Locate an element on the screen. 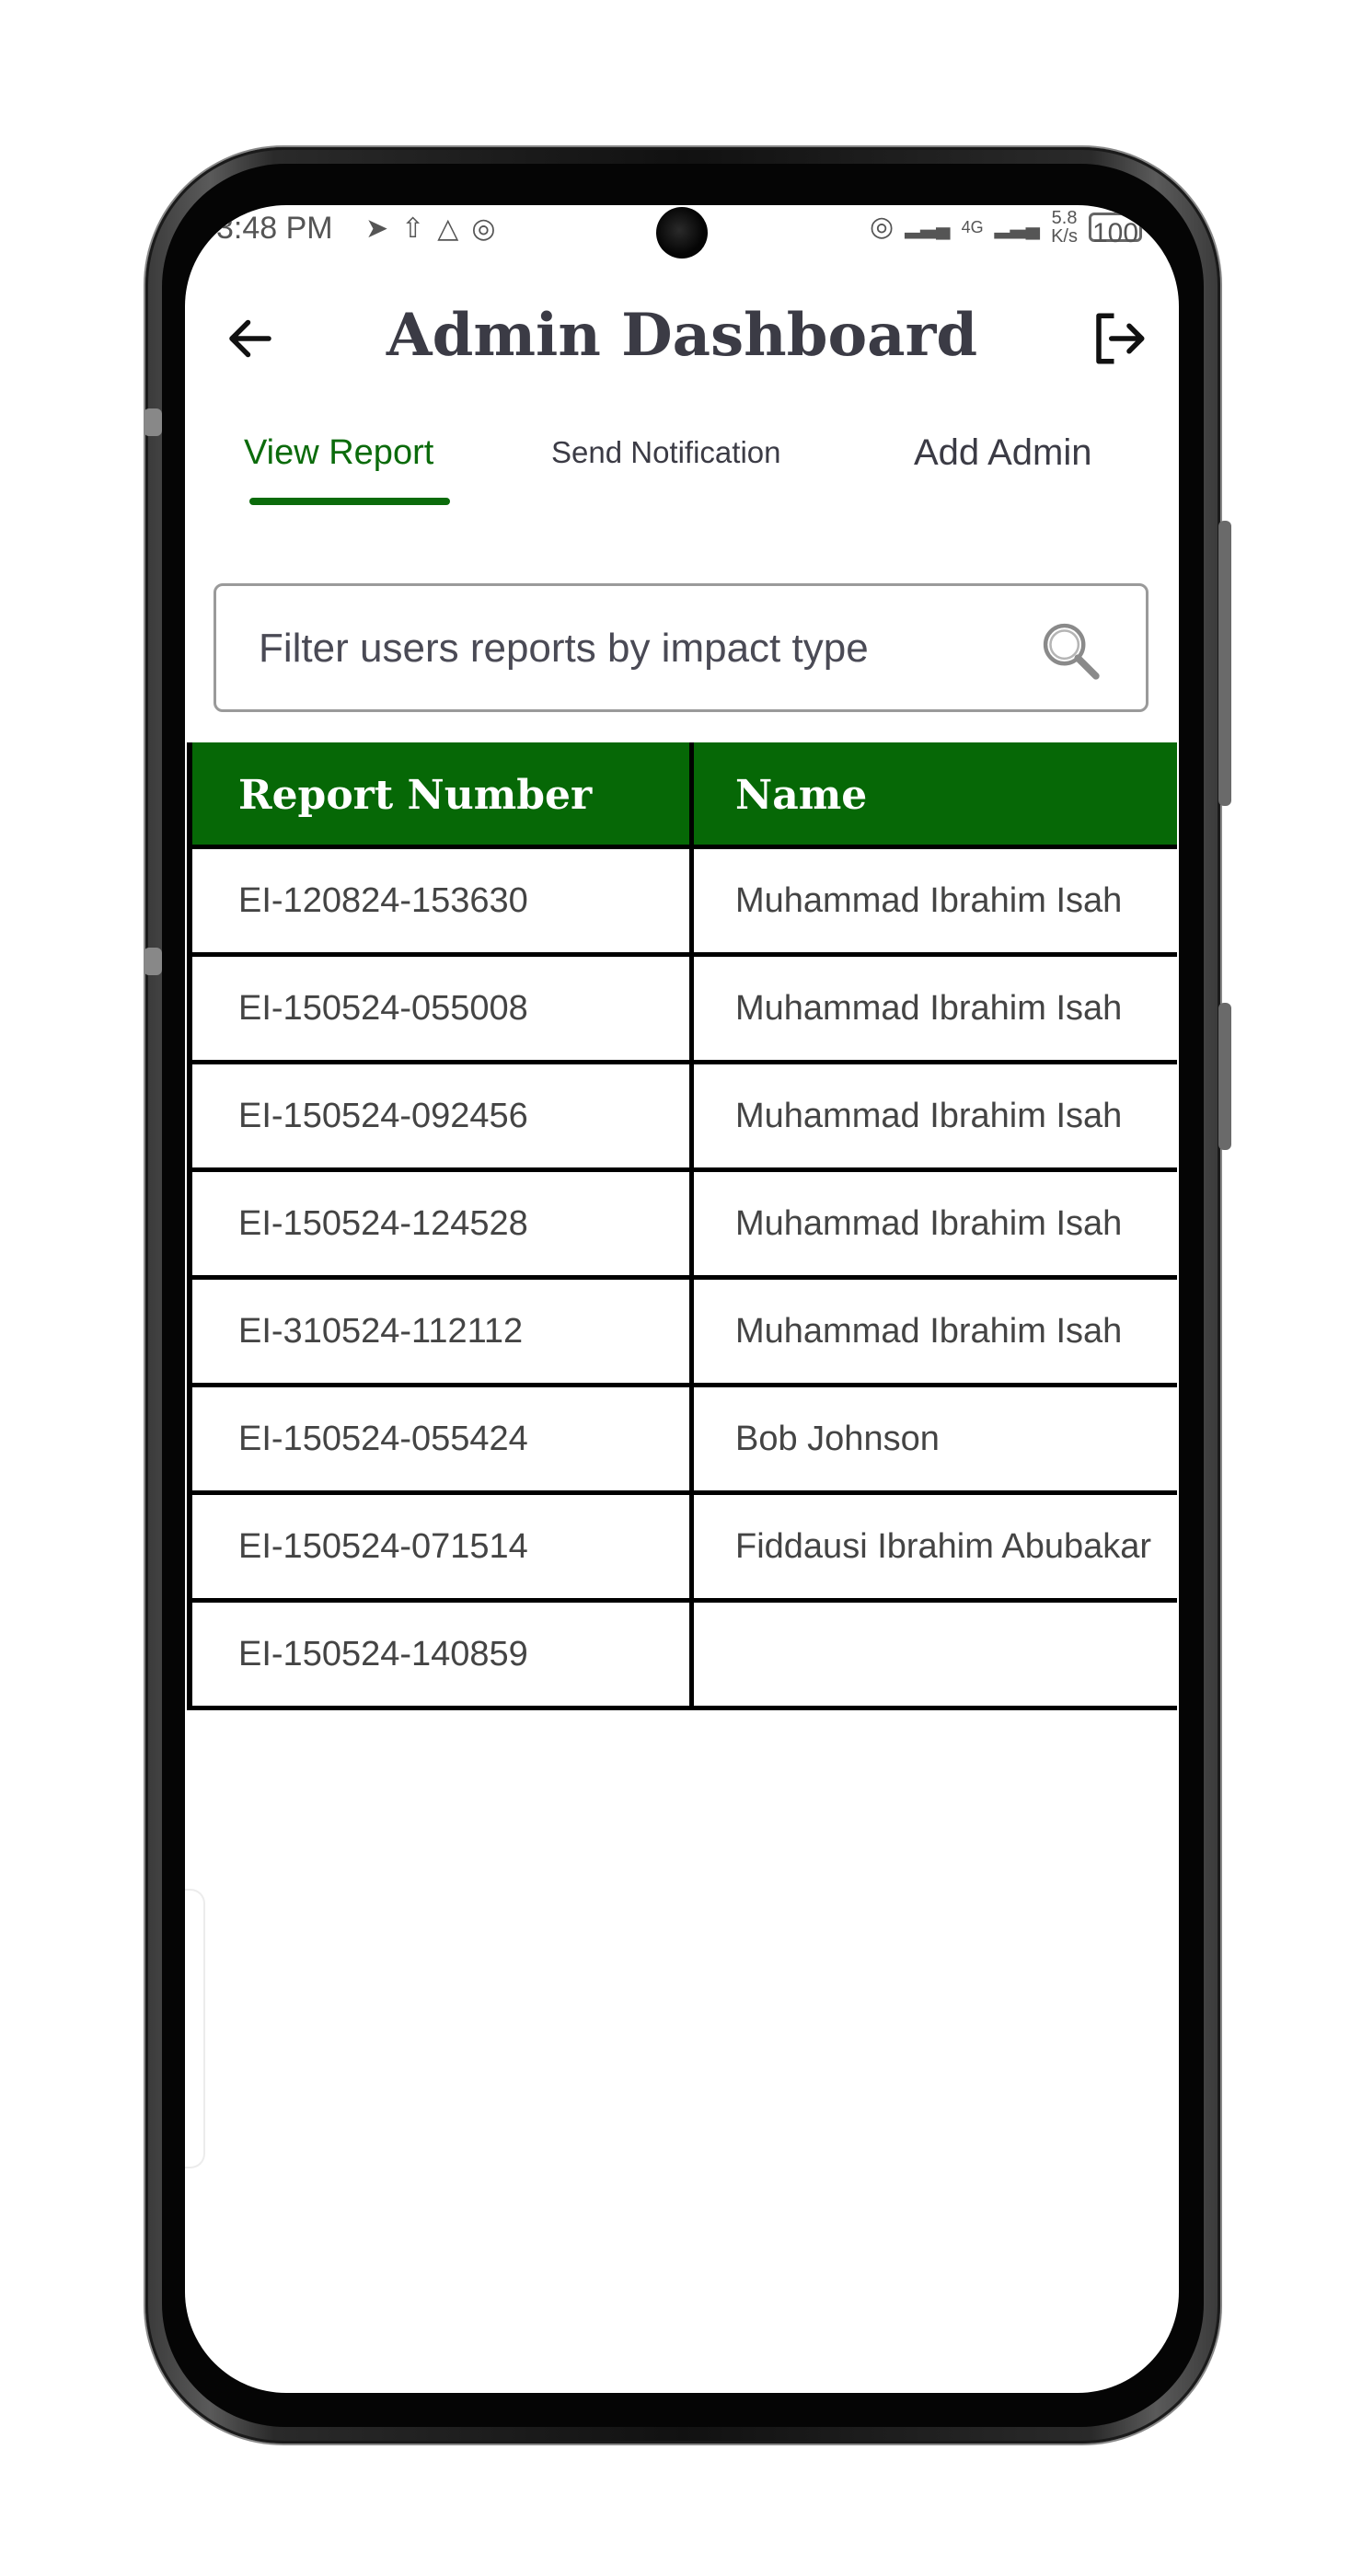 This screenshot has height=2576, width=1362. page-title: Admin Dashboard is located at coordinates (682, 335).